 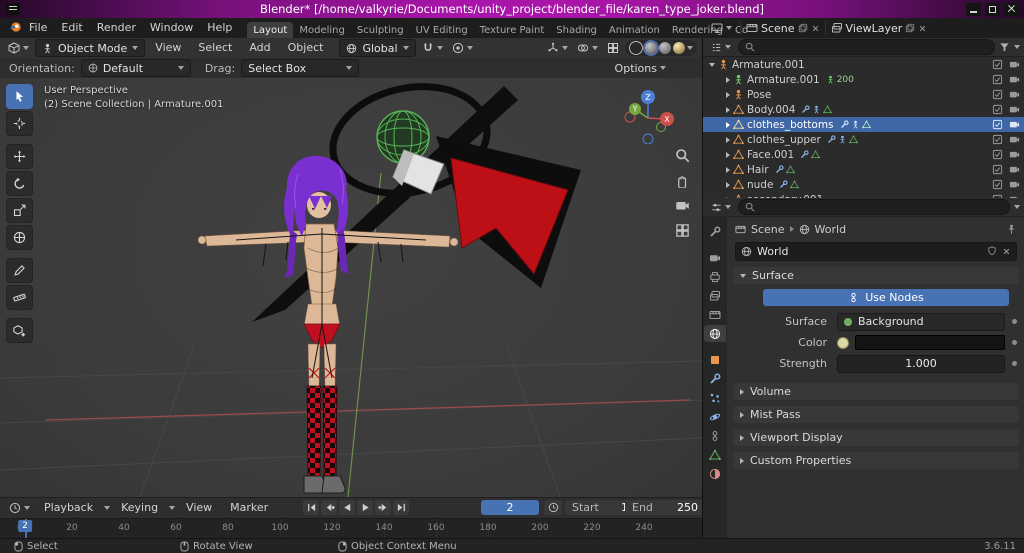 I want to click on proportional-editing-toggle, so click(x=462, y=48).